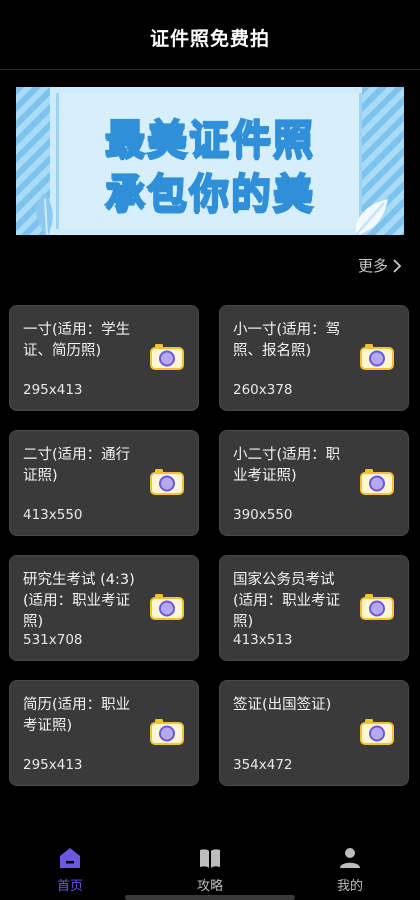  Describe the element at coordinates (209, 194) in the screenshot. I see `banner-headline-2: 承包你的美` at that location.